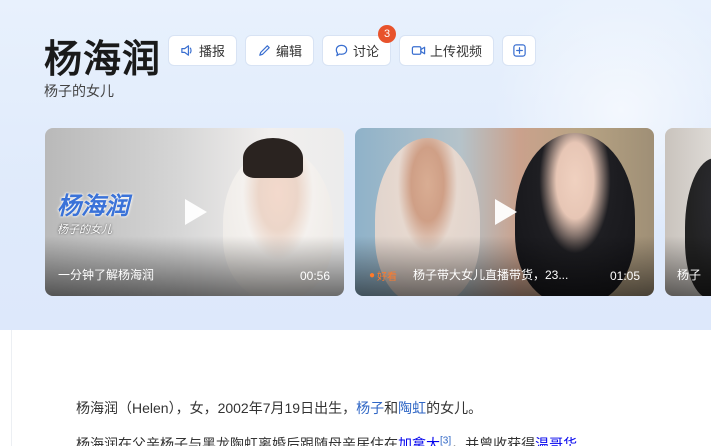  I want to click on discuss-count-badge: 3, so click(387, 34).